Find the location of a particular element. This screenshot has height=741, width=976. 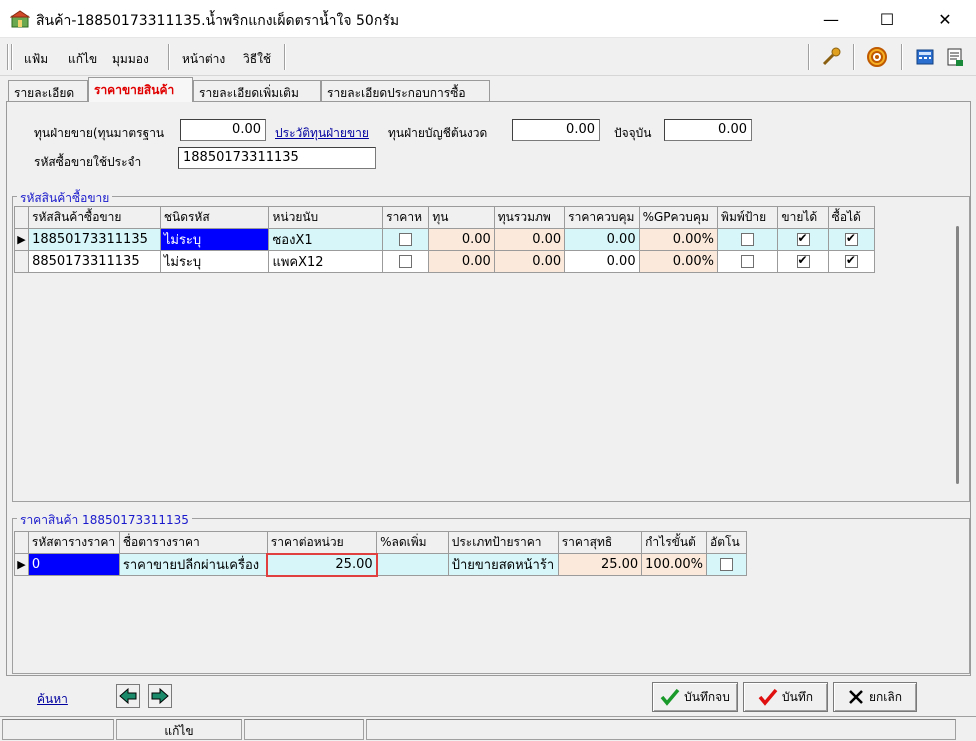

scrollbar-thumb is located at coordinates (957, 355).